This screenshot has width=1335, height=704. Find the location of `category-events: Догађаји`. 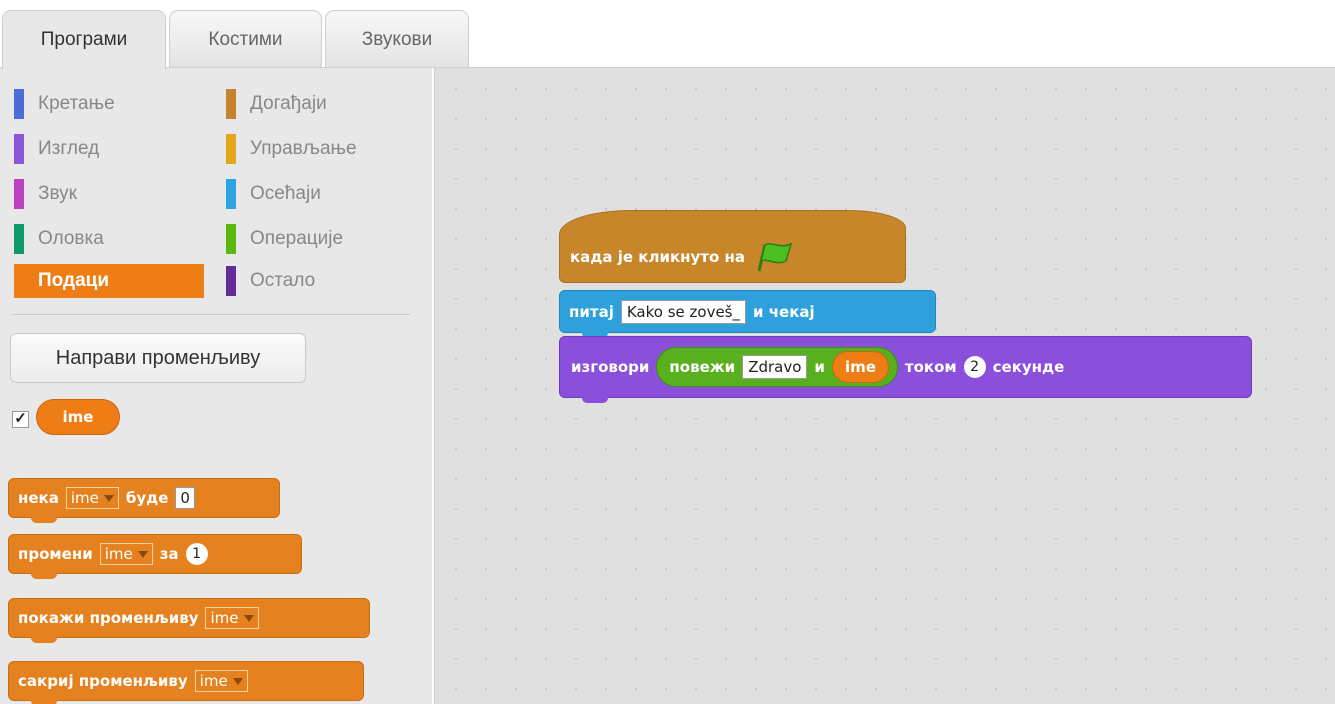

category-events: Догађаји is located at coordinates (321, 104).